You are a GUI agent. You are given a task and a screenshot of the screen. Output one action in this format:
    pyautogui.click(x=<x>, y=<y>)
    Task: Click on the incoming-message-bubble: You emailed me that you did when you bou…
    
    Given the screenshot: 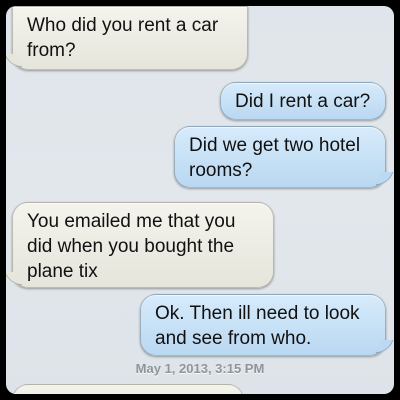 What is the action you would take?
    pyautogui.click(x=143, y=245)
    